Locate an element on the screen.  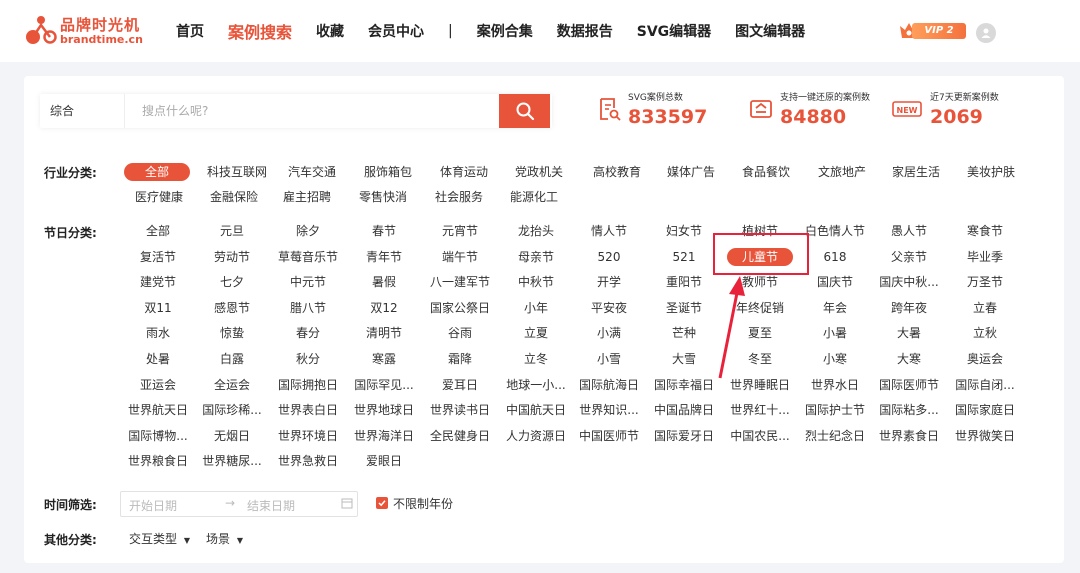
festival-tag: 世界急救日 is located at coordinates (308, 461).